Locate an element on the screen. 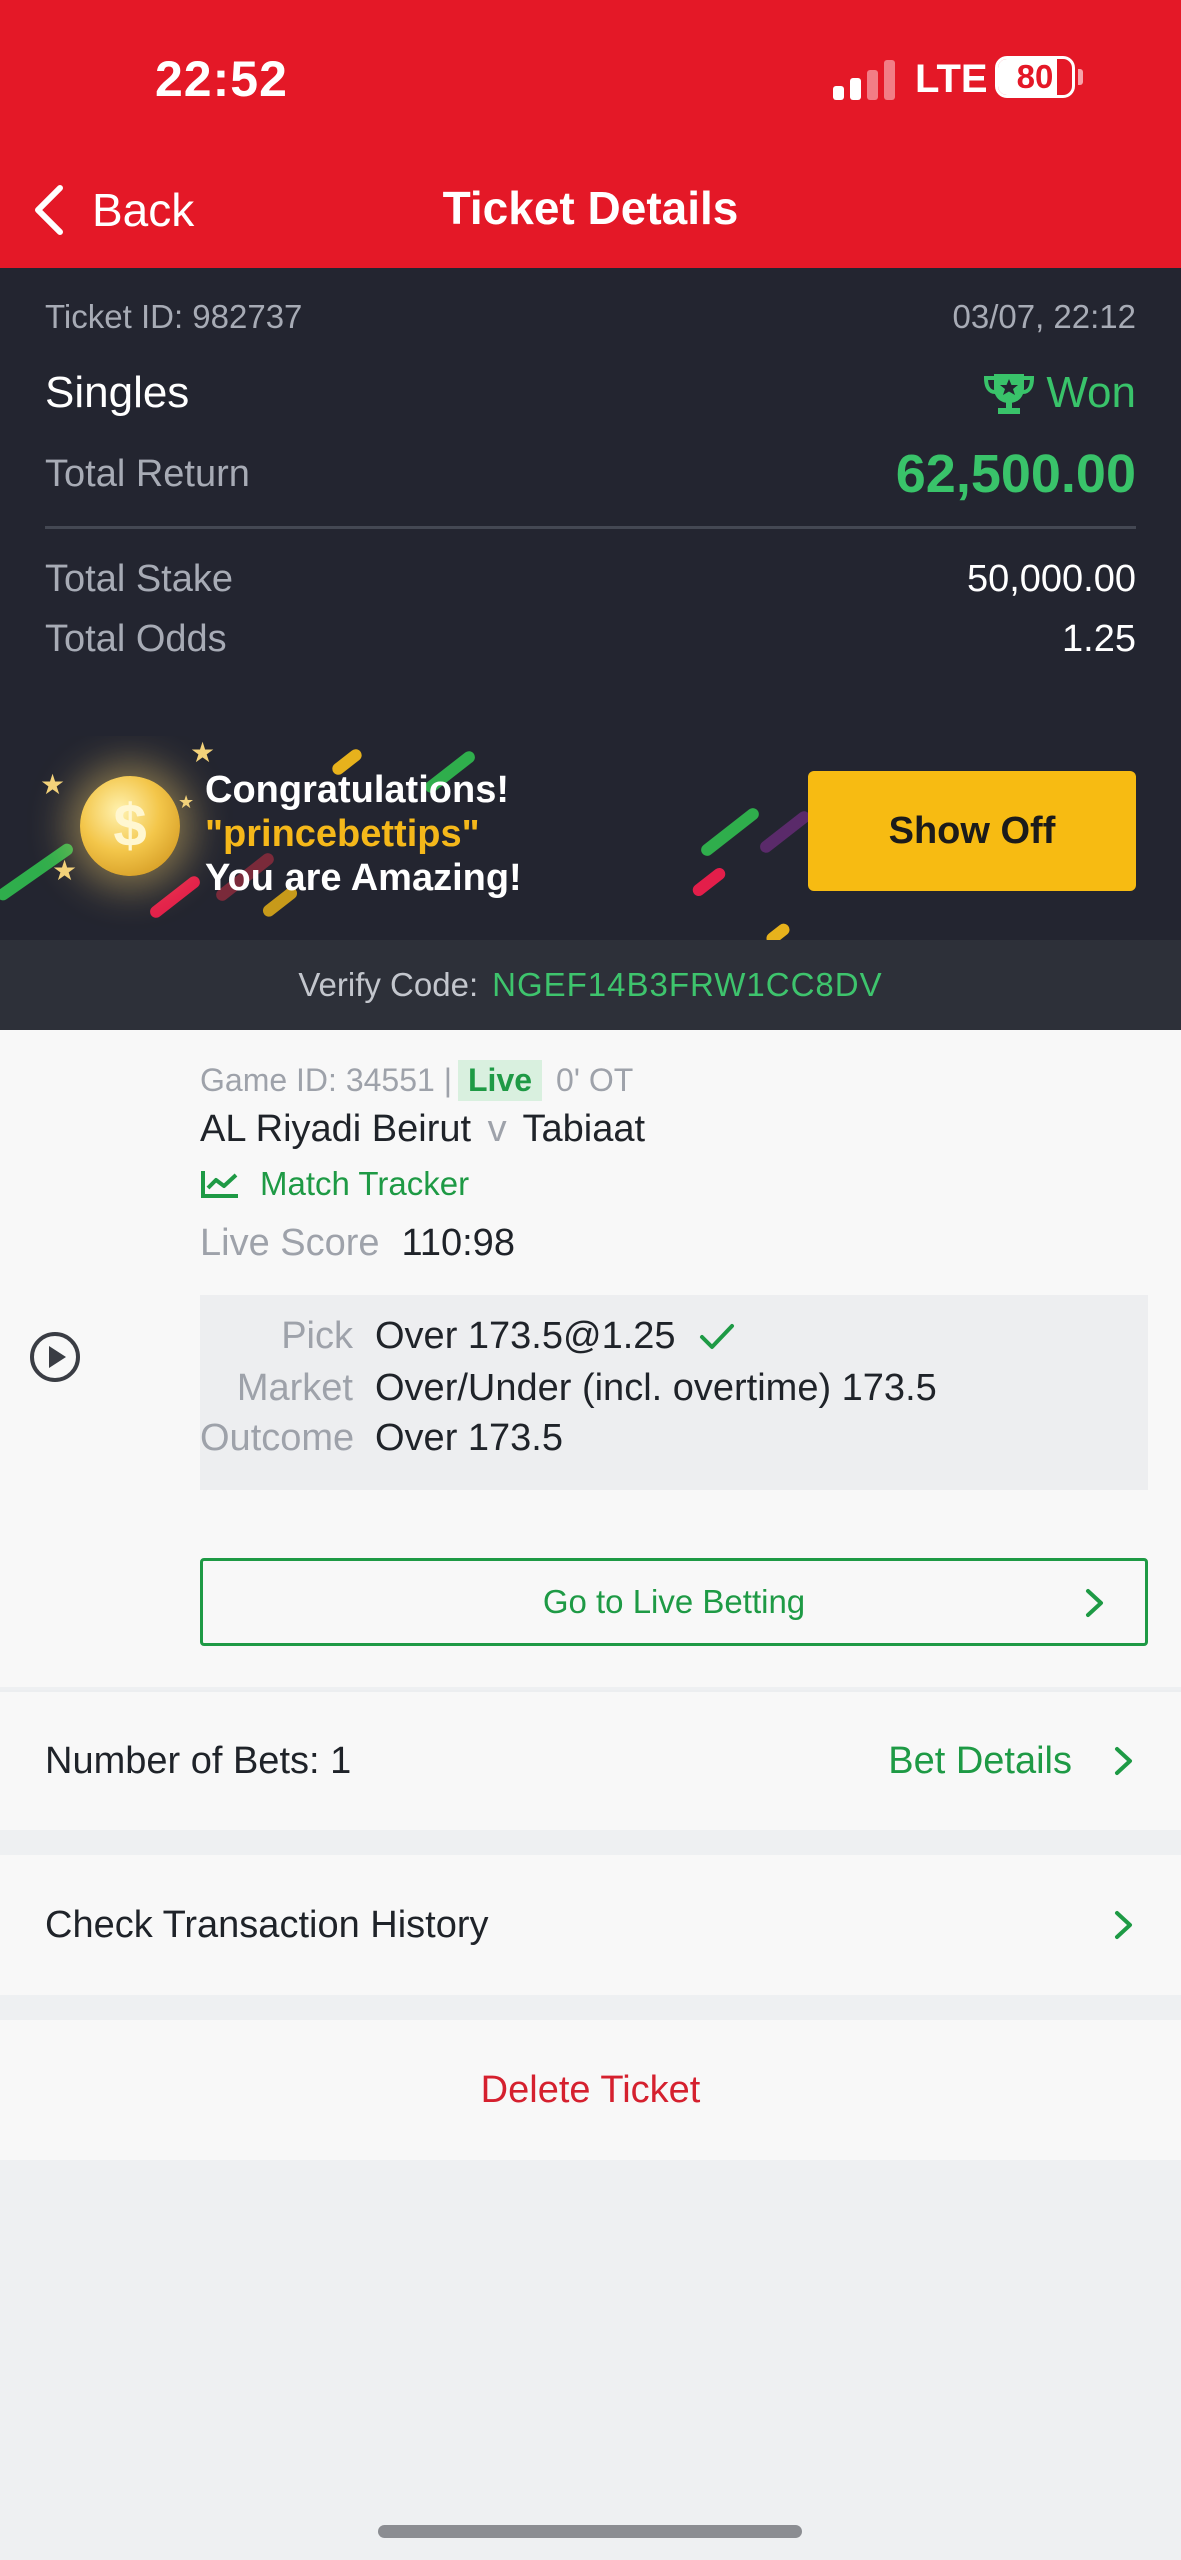  battery-icon: 80 is located at coordinates (1035, 77).